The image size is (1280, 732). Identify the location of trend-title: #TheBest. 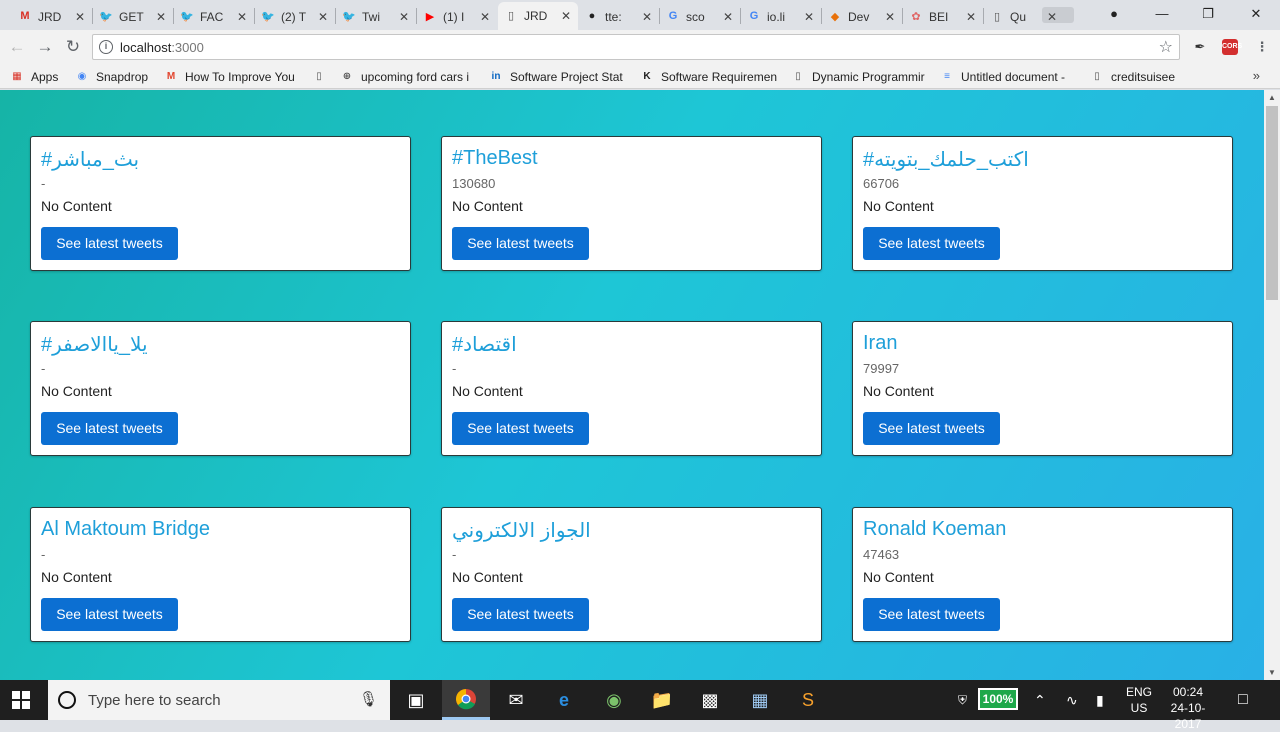
(495, 158).